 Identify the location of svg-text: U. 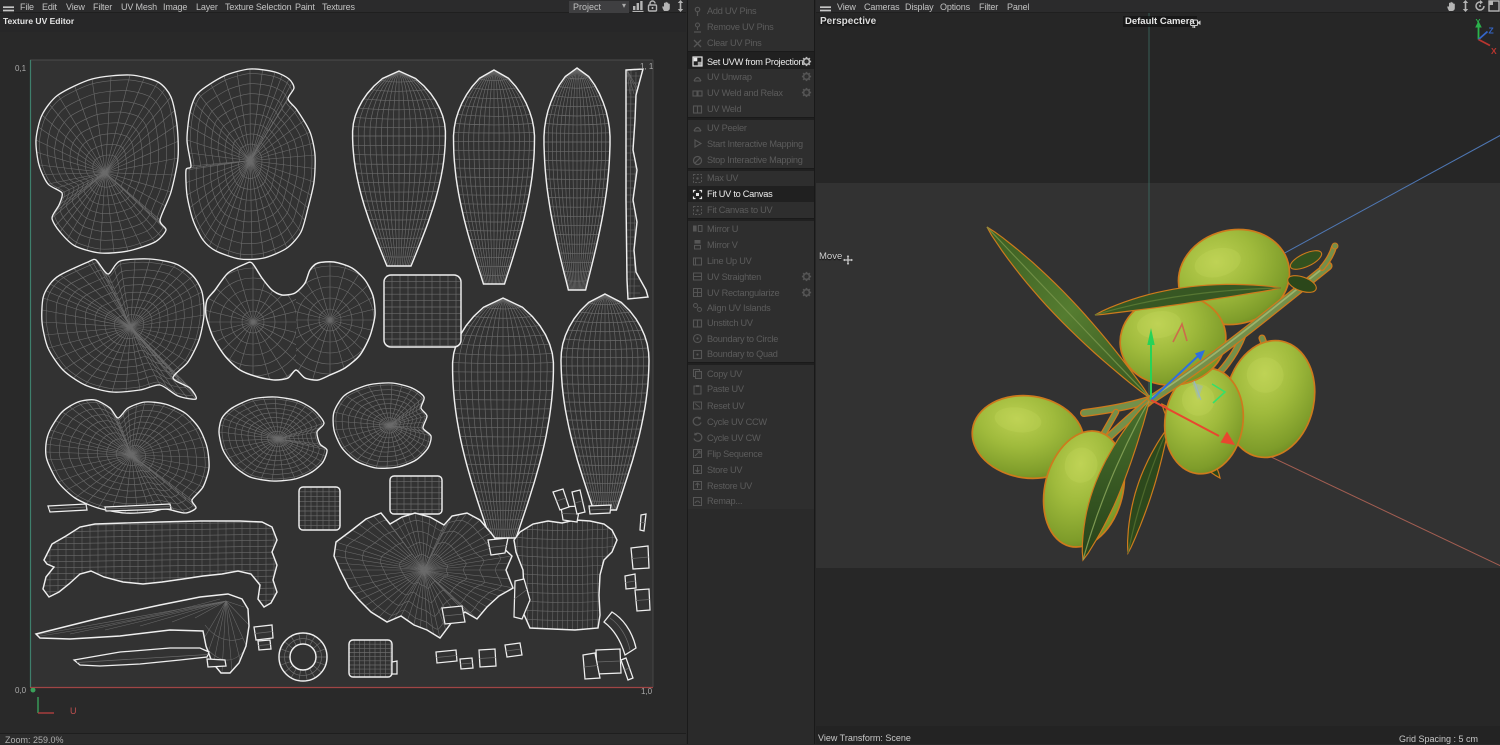
(73, 711).